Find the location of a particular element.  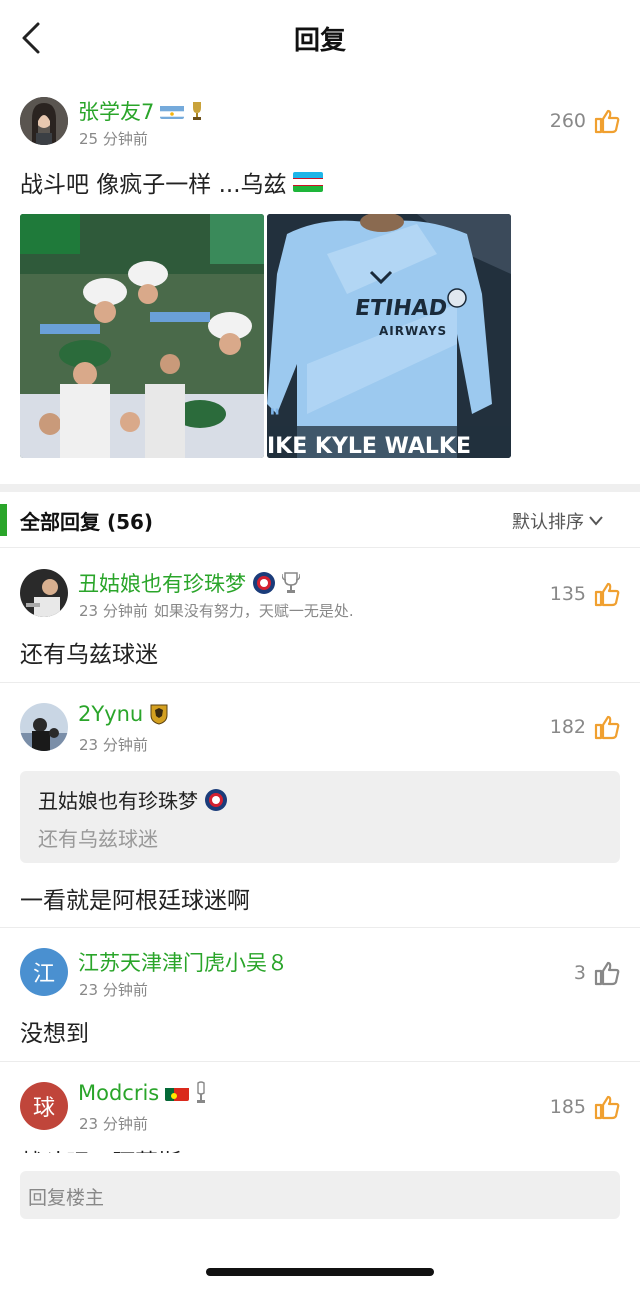

post-image-jersey: ETIHAD AIRWAYS " IKE KYLE WALKE is located at coordinates (389, 336).